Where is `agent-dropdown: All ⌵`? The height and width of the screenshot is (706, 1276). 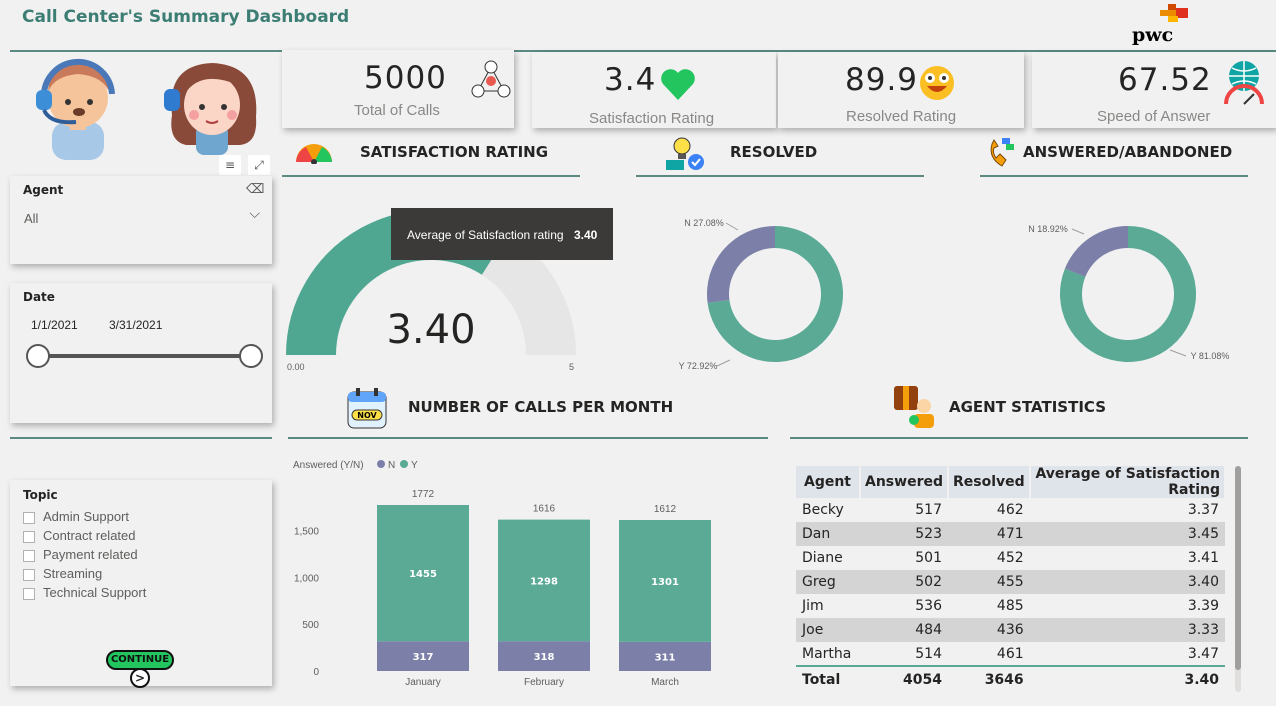
agent-dropdown: All ⌵ is located at coordinates (142, 219).